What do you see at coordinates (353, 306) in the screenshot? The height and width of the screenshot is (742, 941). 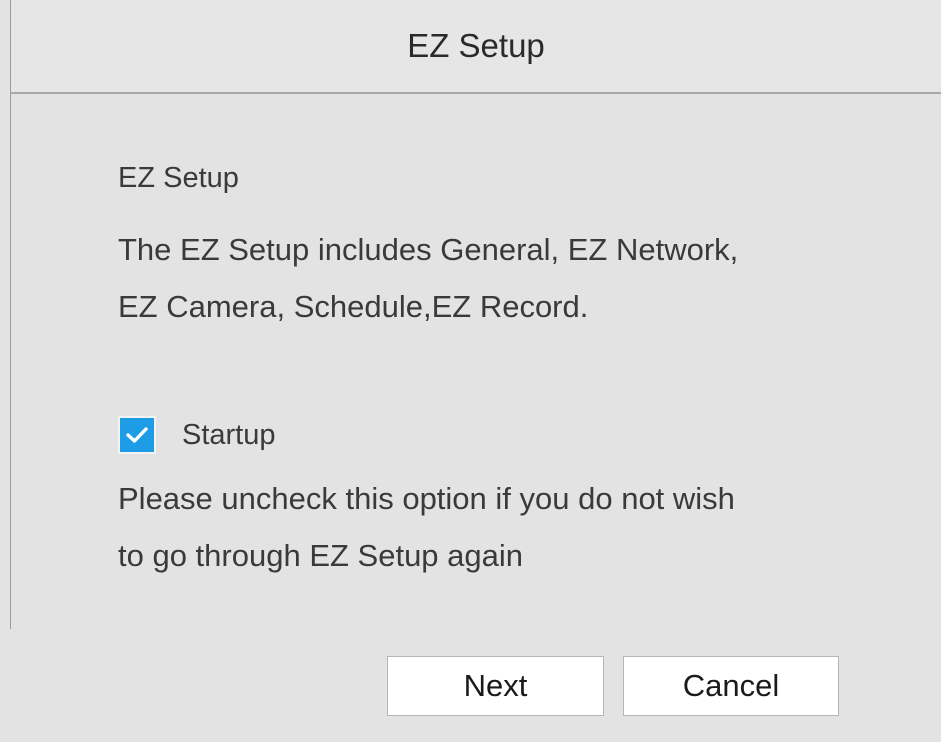 I see `description-line: EZ Camera, Schedule,EZ Record.` at bounding box center [353, 306].